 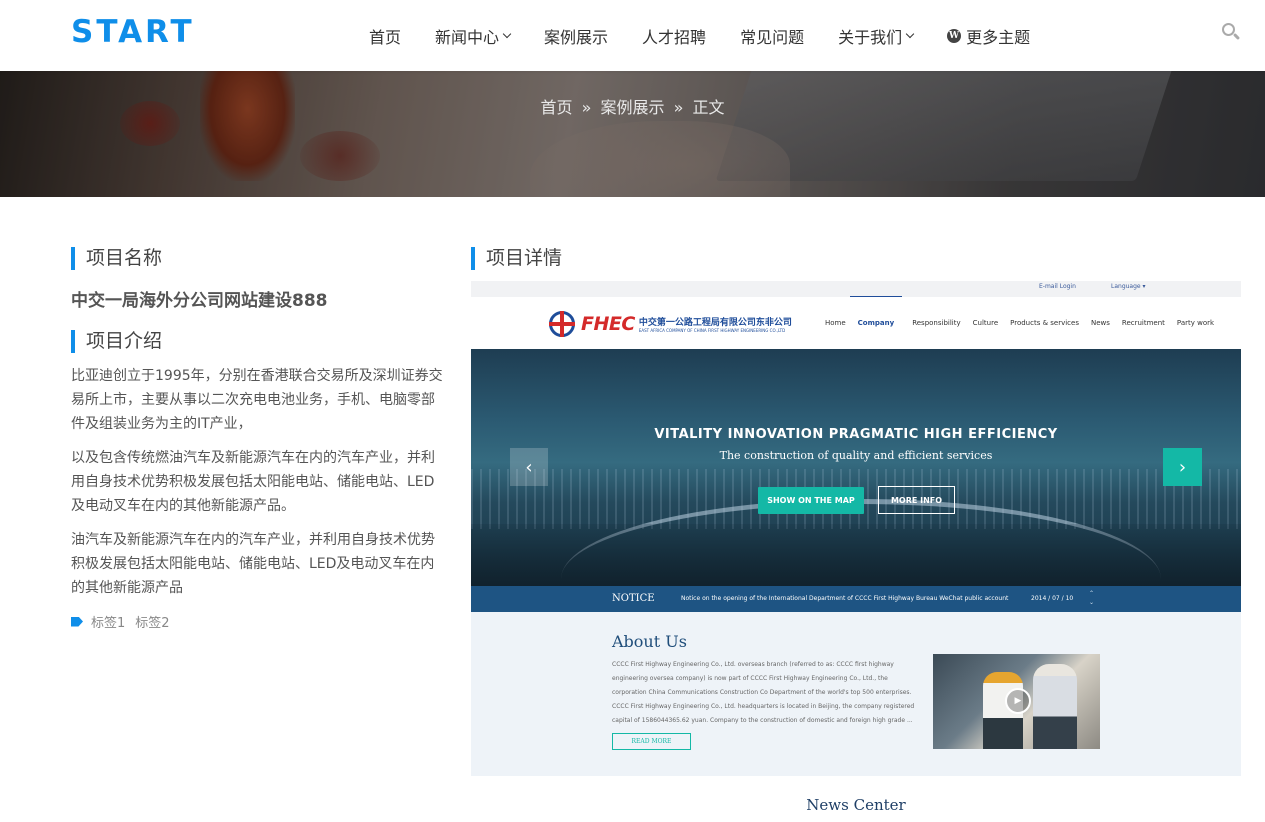 I want to click on tag-link: 标签1, so click(x=108, y=621).